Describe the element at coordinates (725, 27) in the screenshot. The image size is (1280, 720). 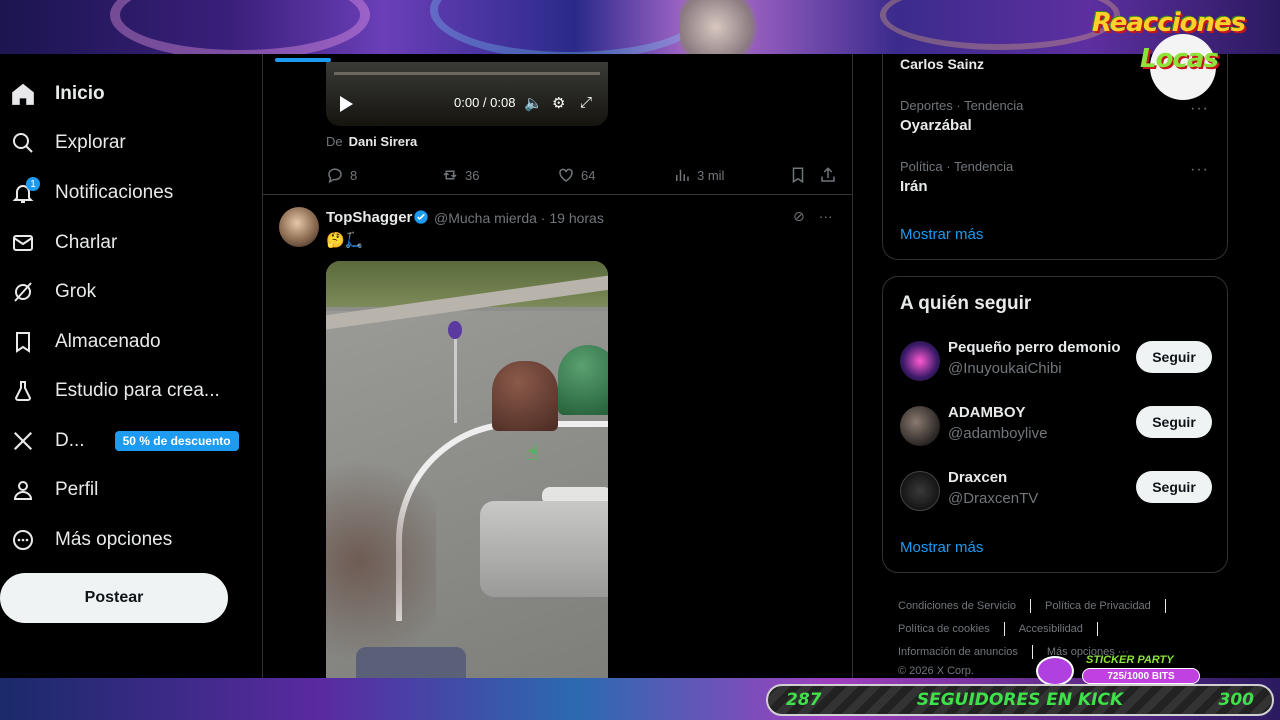
I see `overlay-rock` at that location.